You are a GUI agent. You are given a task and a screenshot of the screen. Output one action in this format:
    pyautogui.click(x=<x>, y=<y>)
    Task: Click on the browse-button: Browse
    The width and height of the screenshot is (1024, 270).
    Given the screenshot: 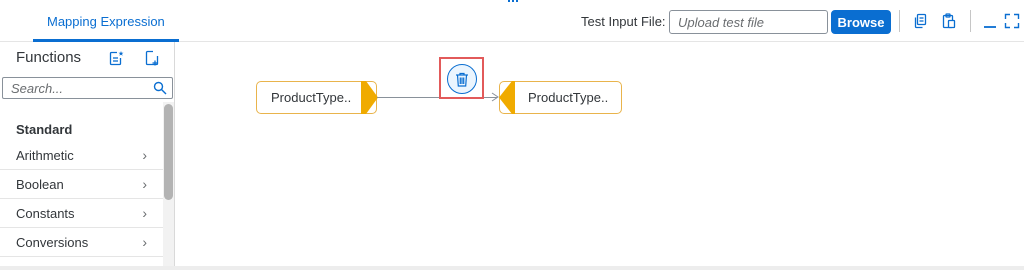 What is the action you would take?
    pyautogui.click(x=861, y=22)
    